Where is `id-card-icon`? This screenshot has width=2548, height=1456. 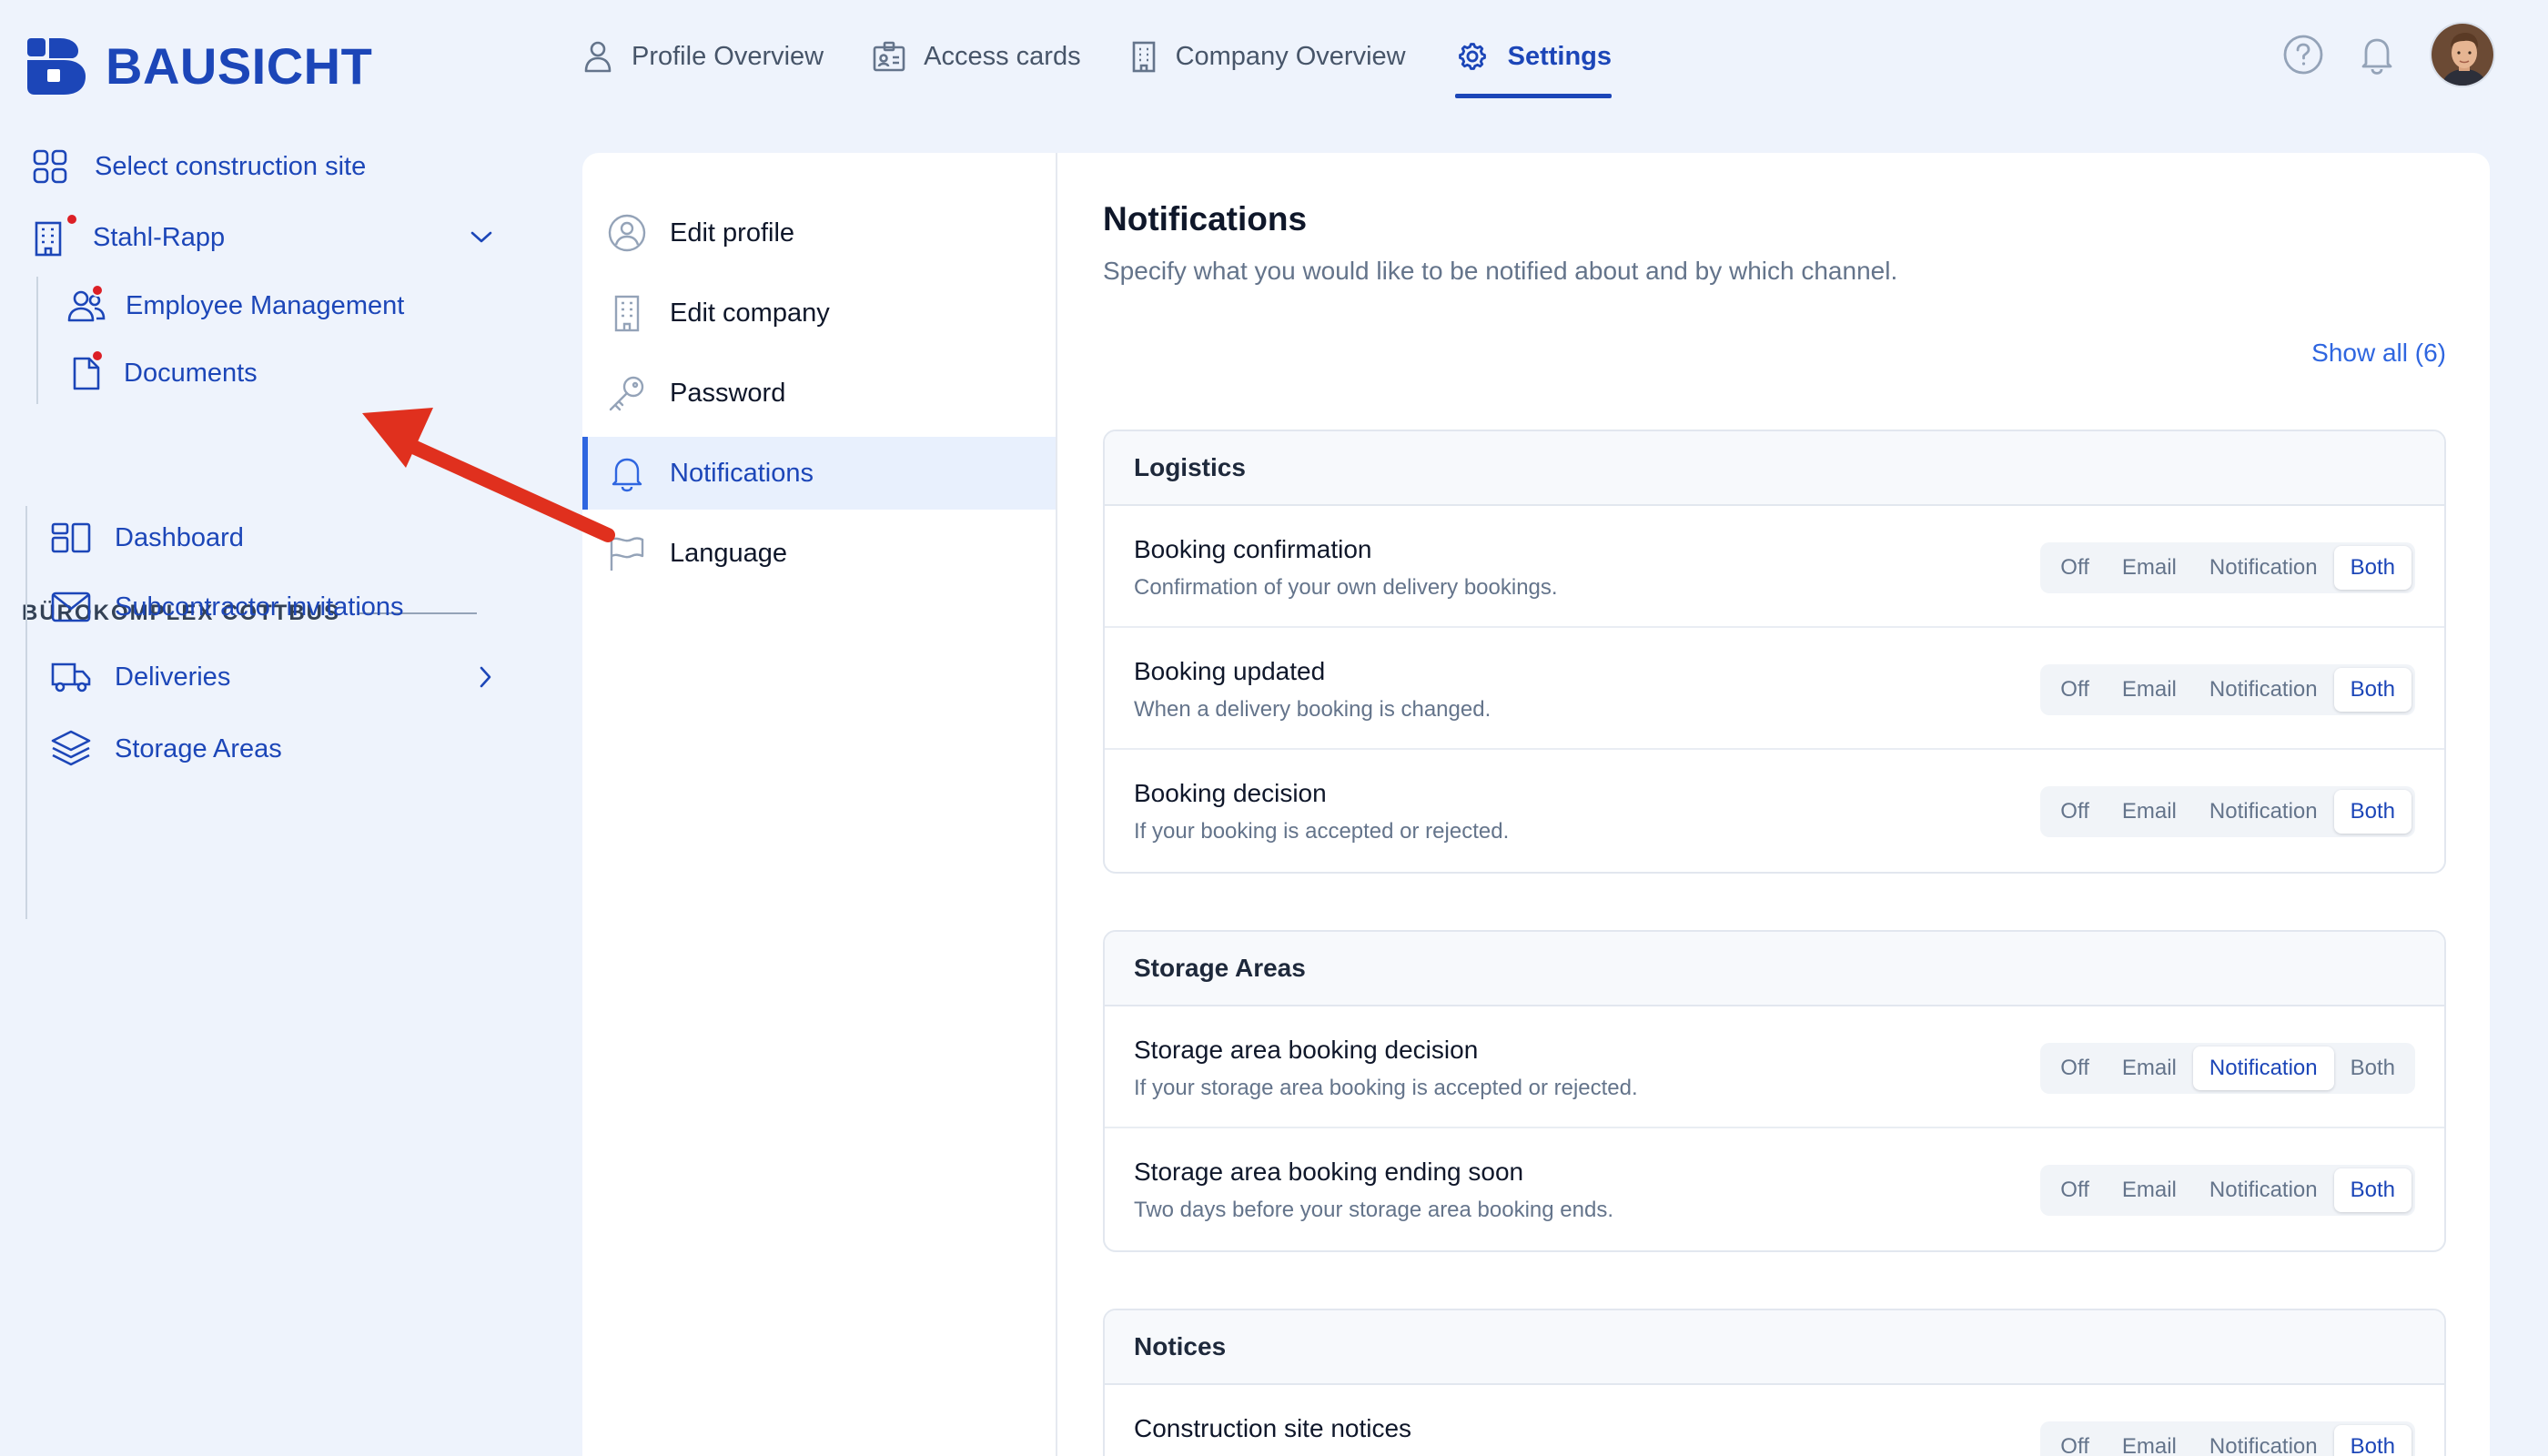 id-card-icon is located at coordinates (889, 57).